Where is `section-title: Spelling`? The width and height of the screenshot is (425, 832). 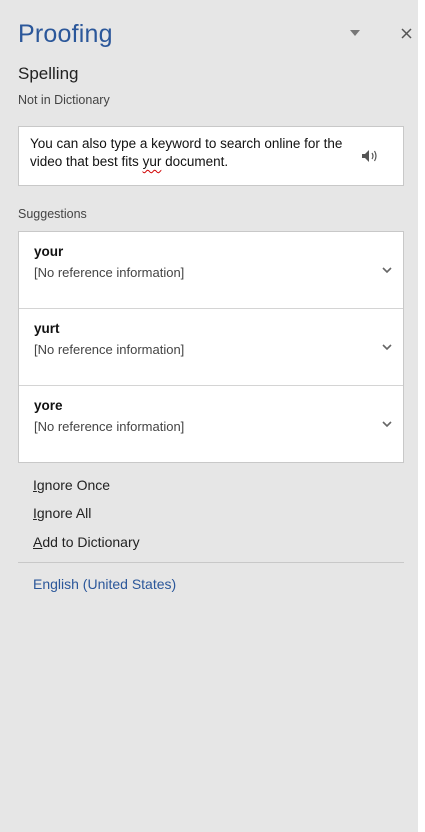 section-title: Spelling is located at coordinates (48, 73).